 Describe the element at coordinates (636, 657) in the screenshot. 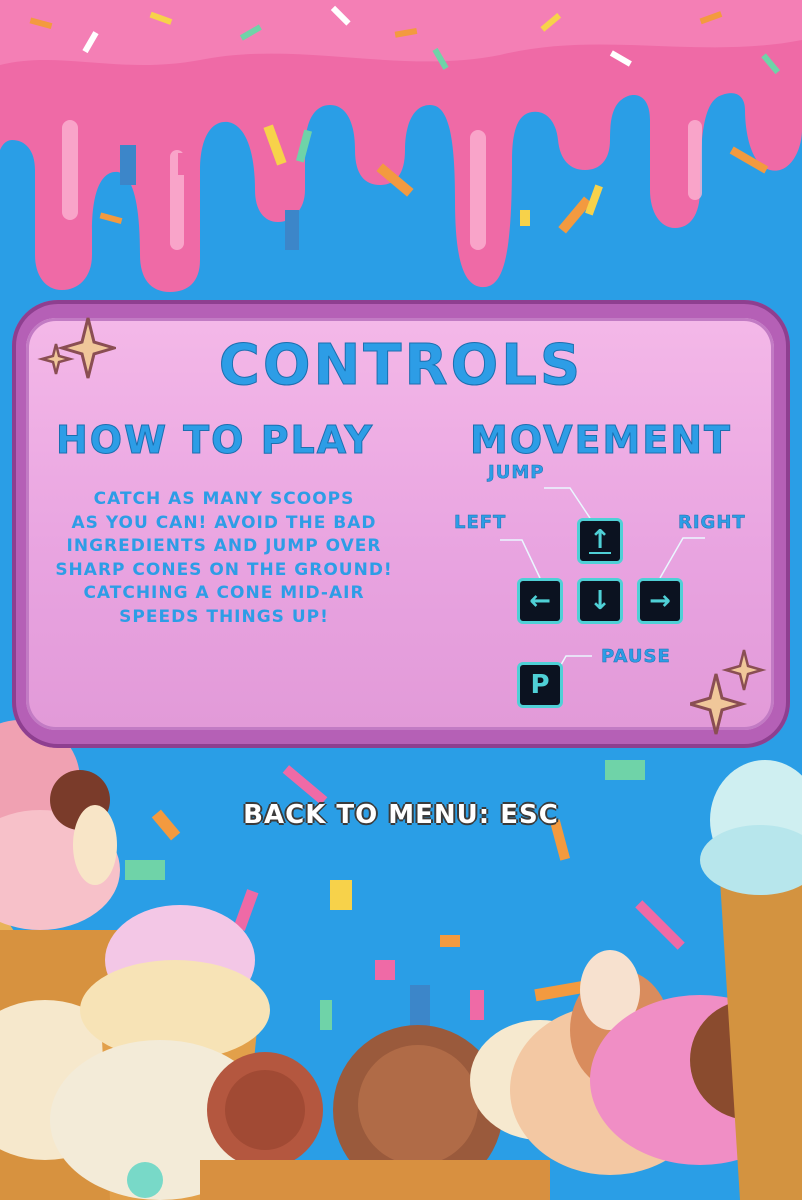

I see `pause-label: PAUSE` at that location.